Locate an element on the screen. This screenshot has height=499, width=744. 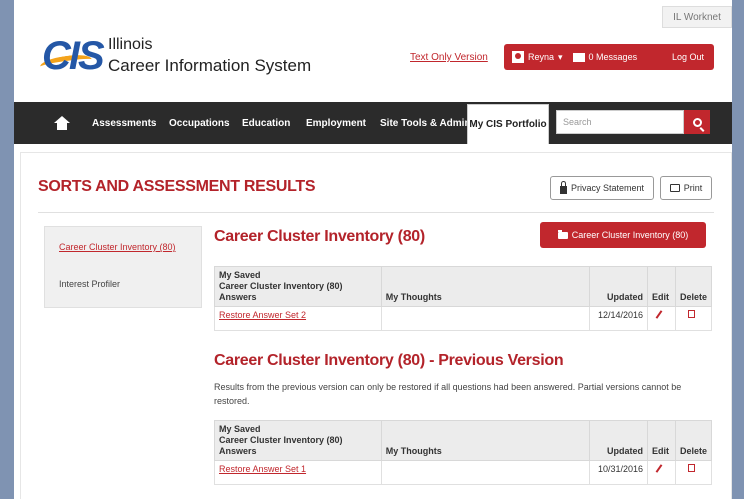
sidebar-item-interest-profiler: Interest Profiler is located at coordinates (89, 284).